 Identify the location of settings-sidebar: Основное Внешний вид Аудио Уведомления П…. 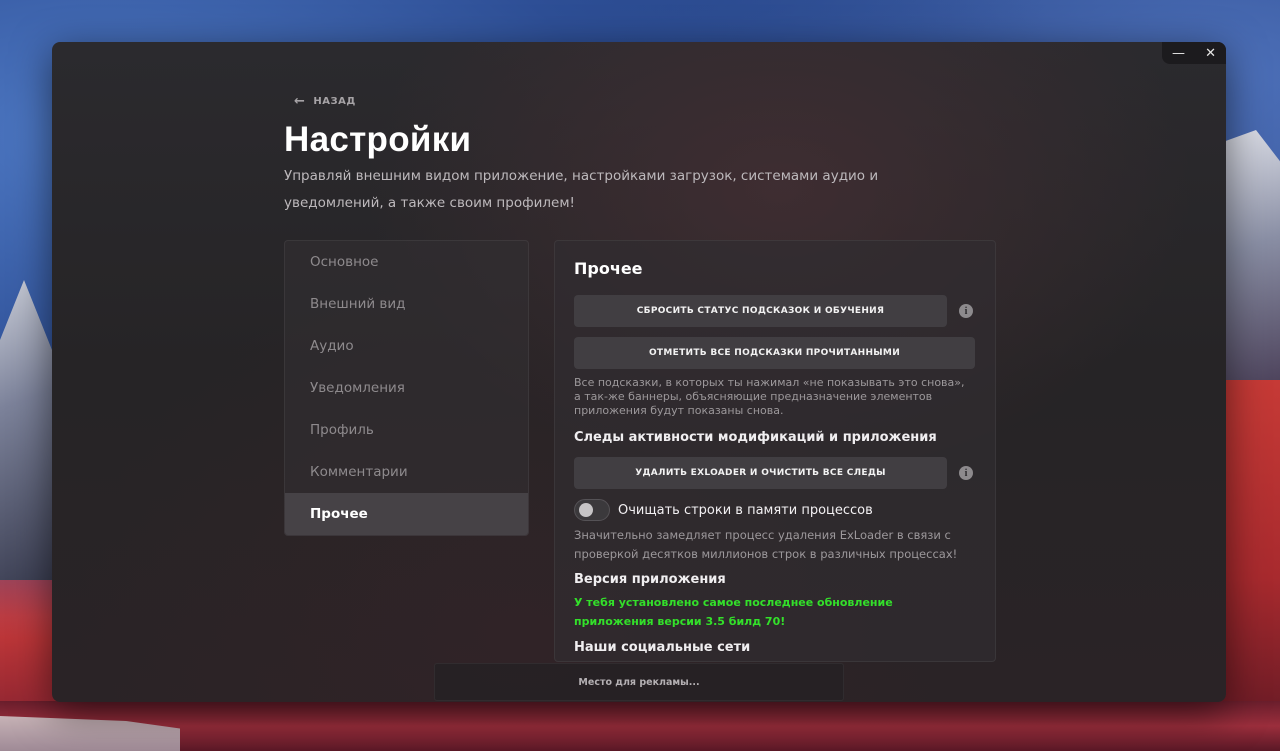
(406, 388).